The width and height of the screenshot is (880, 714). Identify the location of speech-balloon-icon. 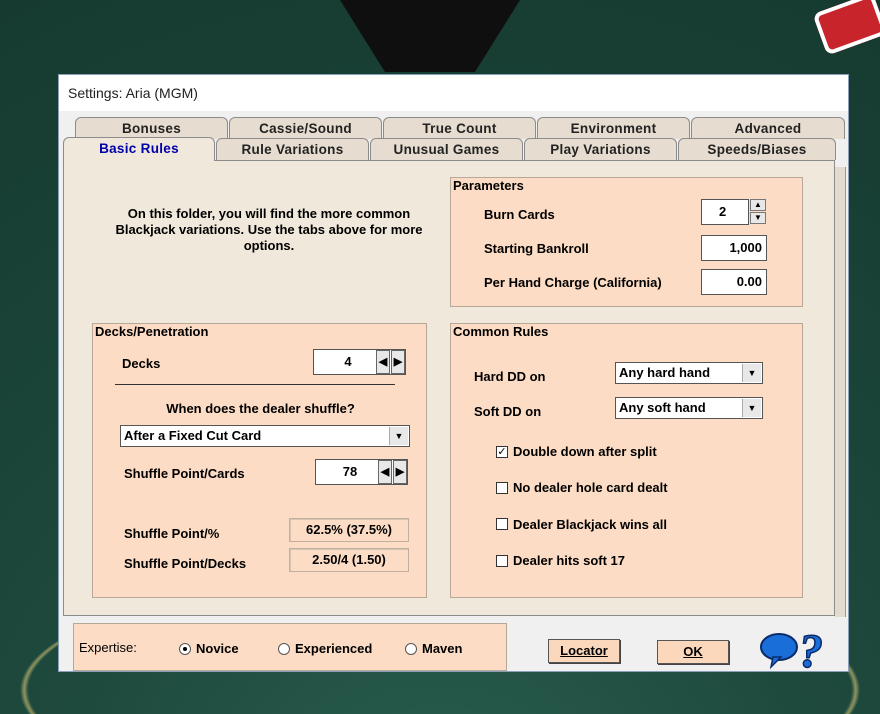
(779, 651).